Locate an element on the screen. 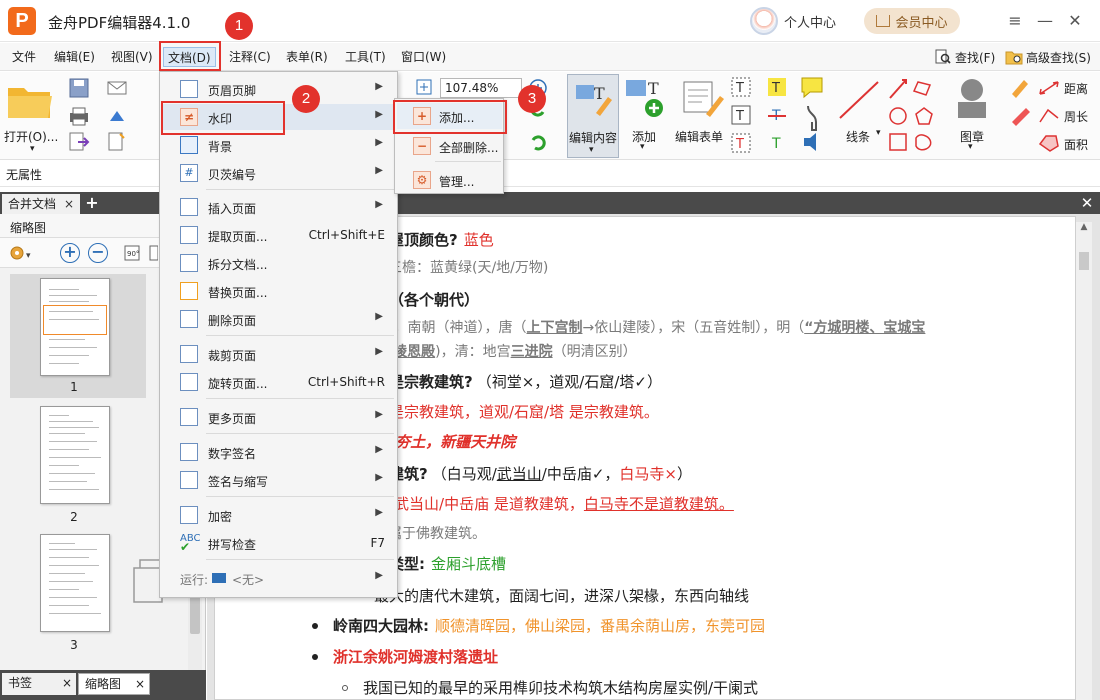 This screenshot has width=1100, height=700. save-icon is located at coordinates (79, 88).